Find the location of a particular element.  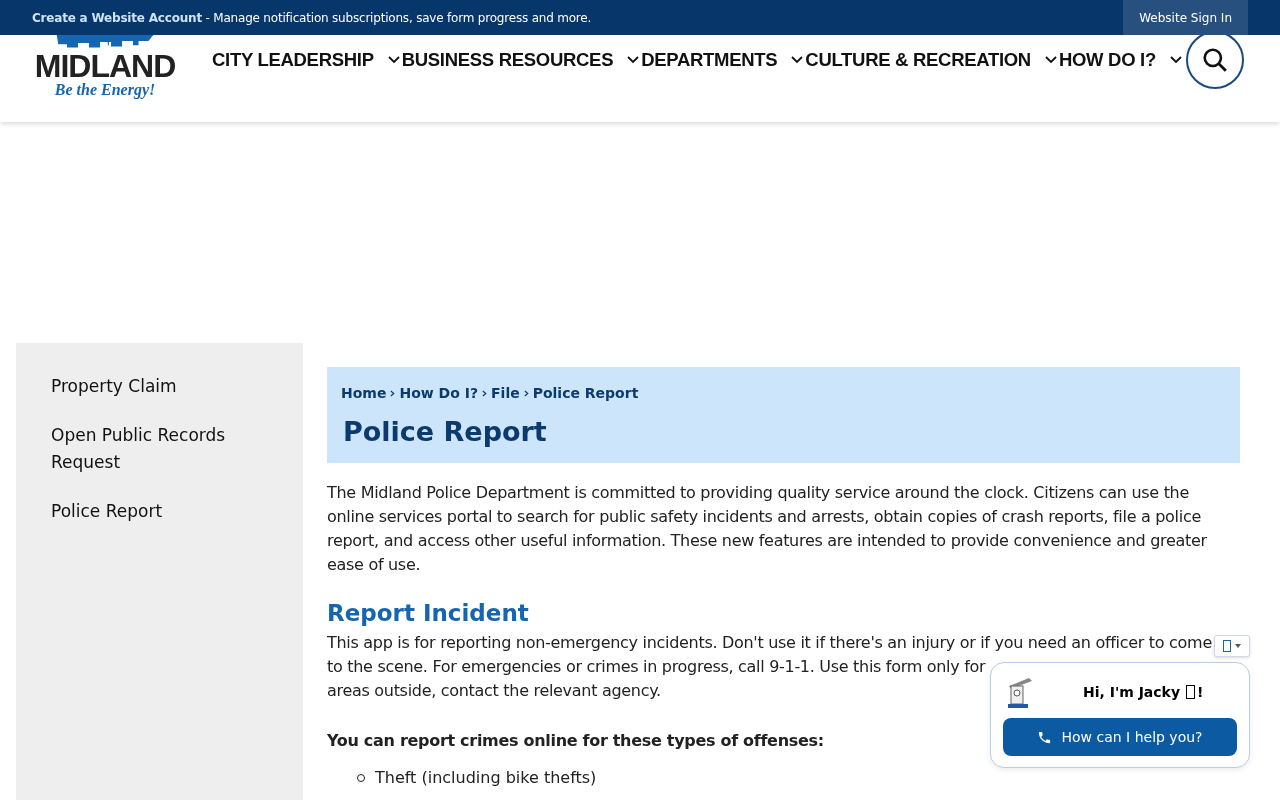

breadcrumb-link: File is located at coordinates (505, 393).